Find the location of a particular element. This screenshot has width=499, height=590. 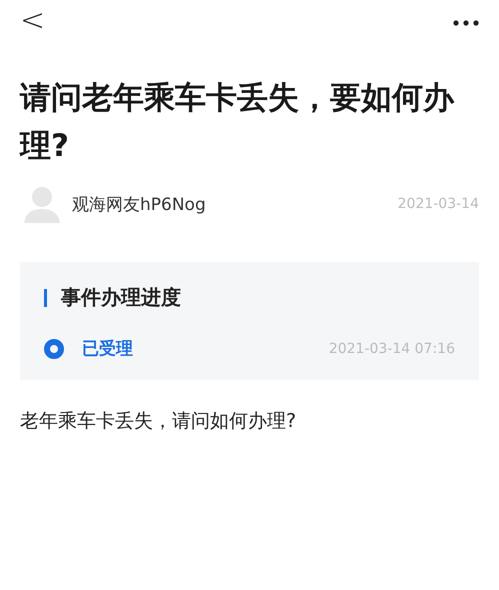

question-body: 老年乘车卡丢失，请问如何办理? is located at coordinates (159, 421).